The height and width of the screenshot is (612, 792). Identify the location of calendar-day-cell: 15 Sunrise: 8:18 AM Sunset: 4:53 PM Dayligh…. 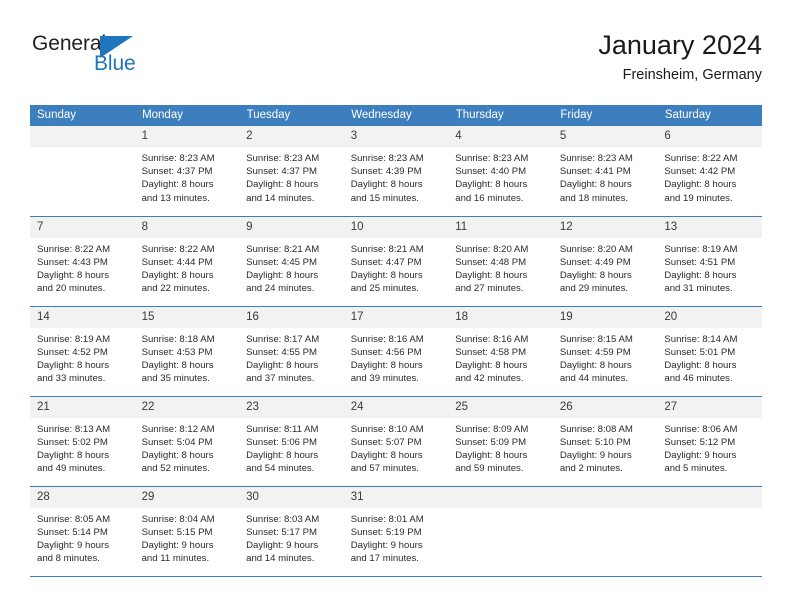
(187, 351).